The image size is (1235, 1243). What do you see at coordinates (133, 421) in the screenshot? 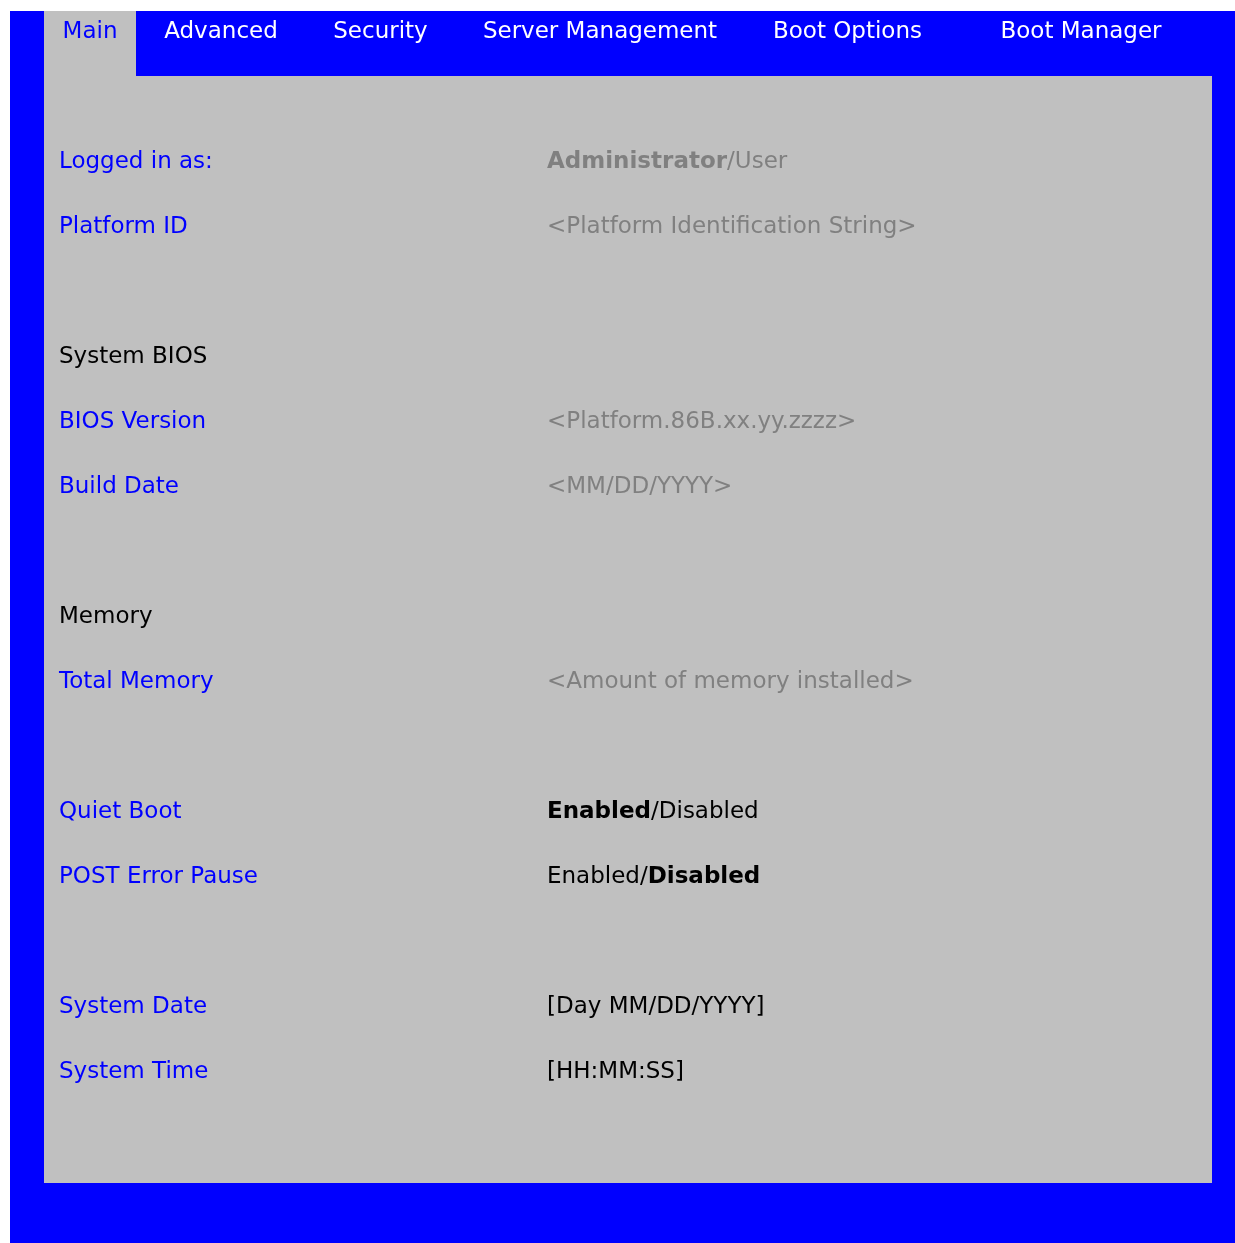
I see `setting-label: BIOS Version` at bounding box center [133, 421].